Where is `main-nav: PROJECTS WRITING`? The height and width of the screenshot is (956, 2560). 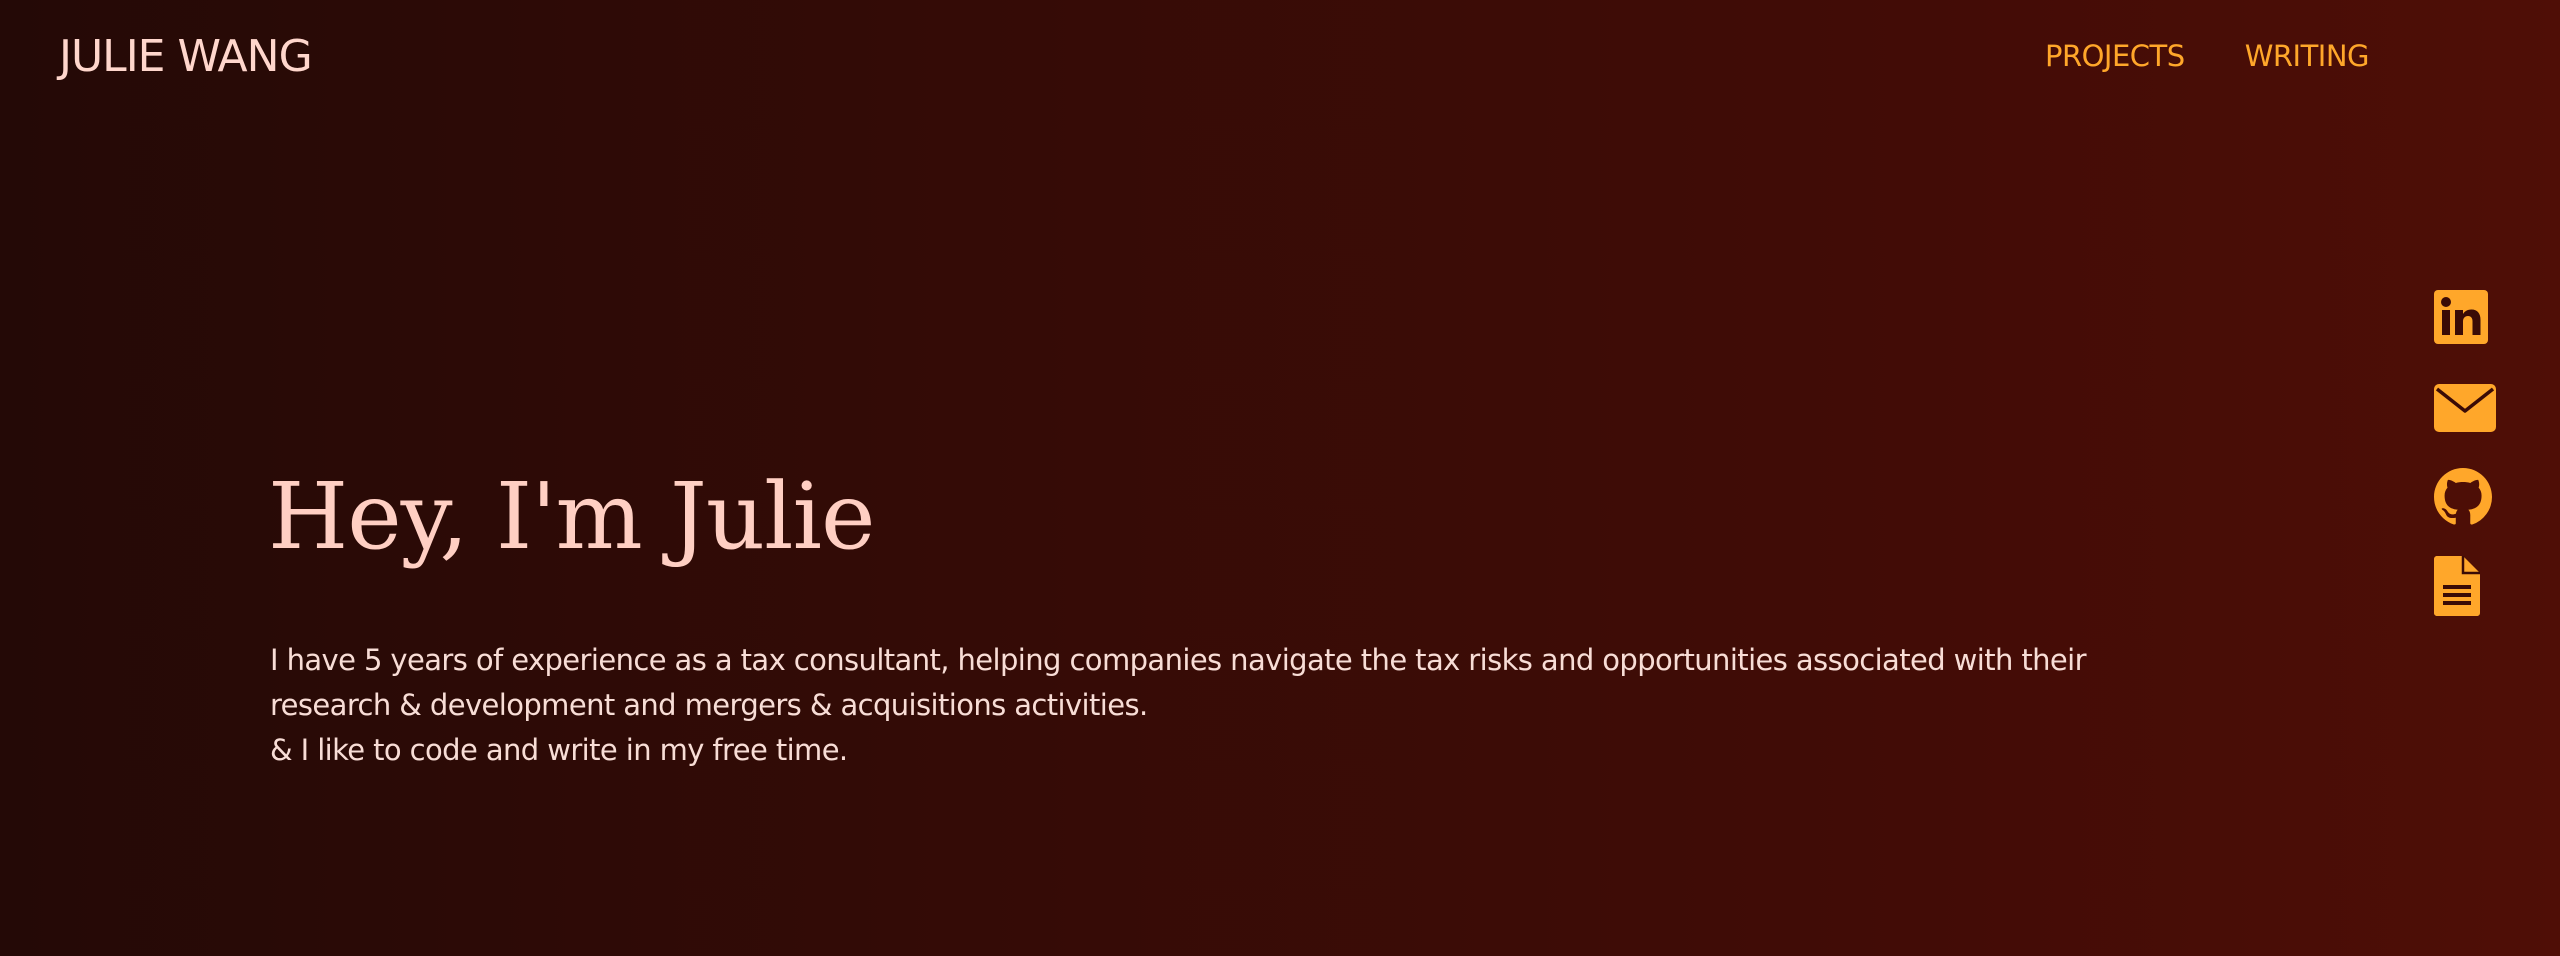
main-nav: PROJECTS WRITING is located at coordinates (2207, 56).